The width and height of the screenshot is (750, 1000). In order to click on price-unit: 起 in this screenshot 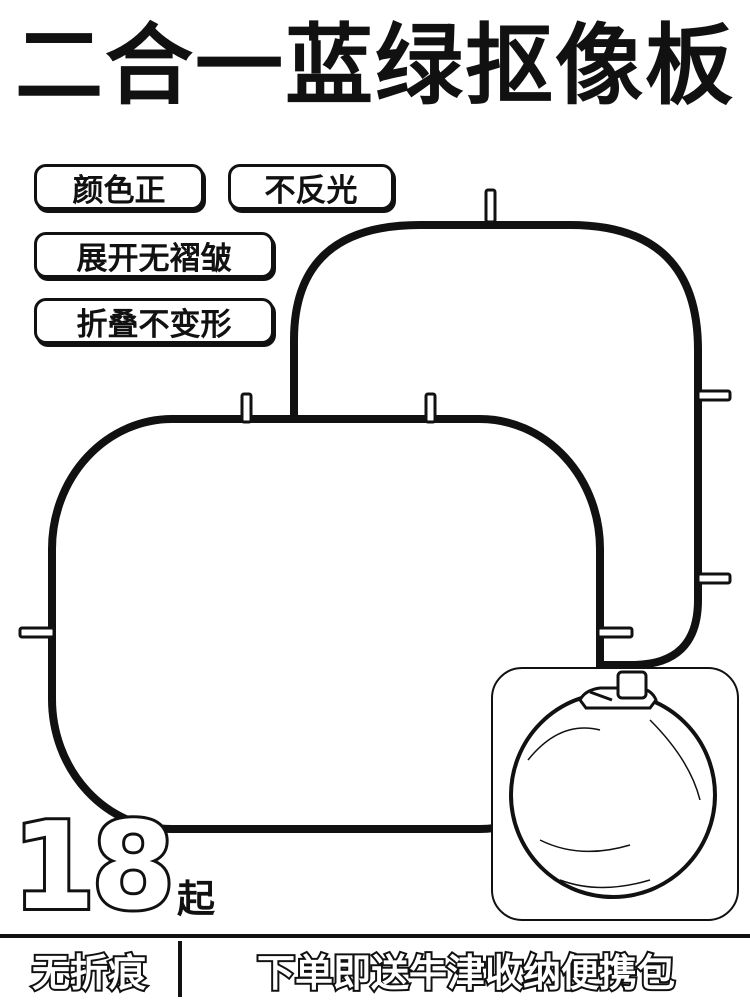, I will do `click(196, 899)`.